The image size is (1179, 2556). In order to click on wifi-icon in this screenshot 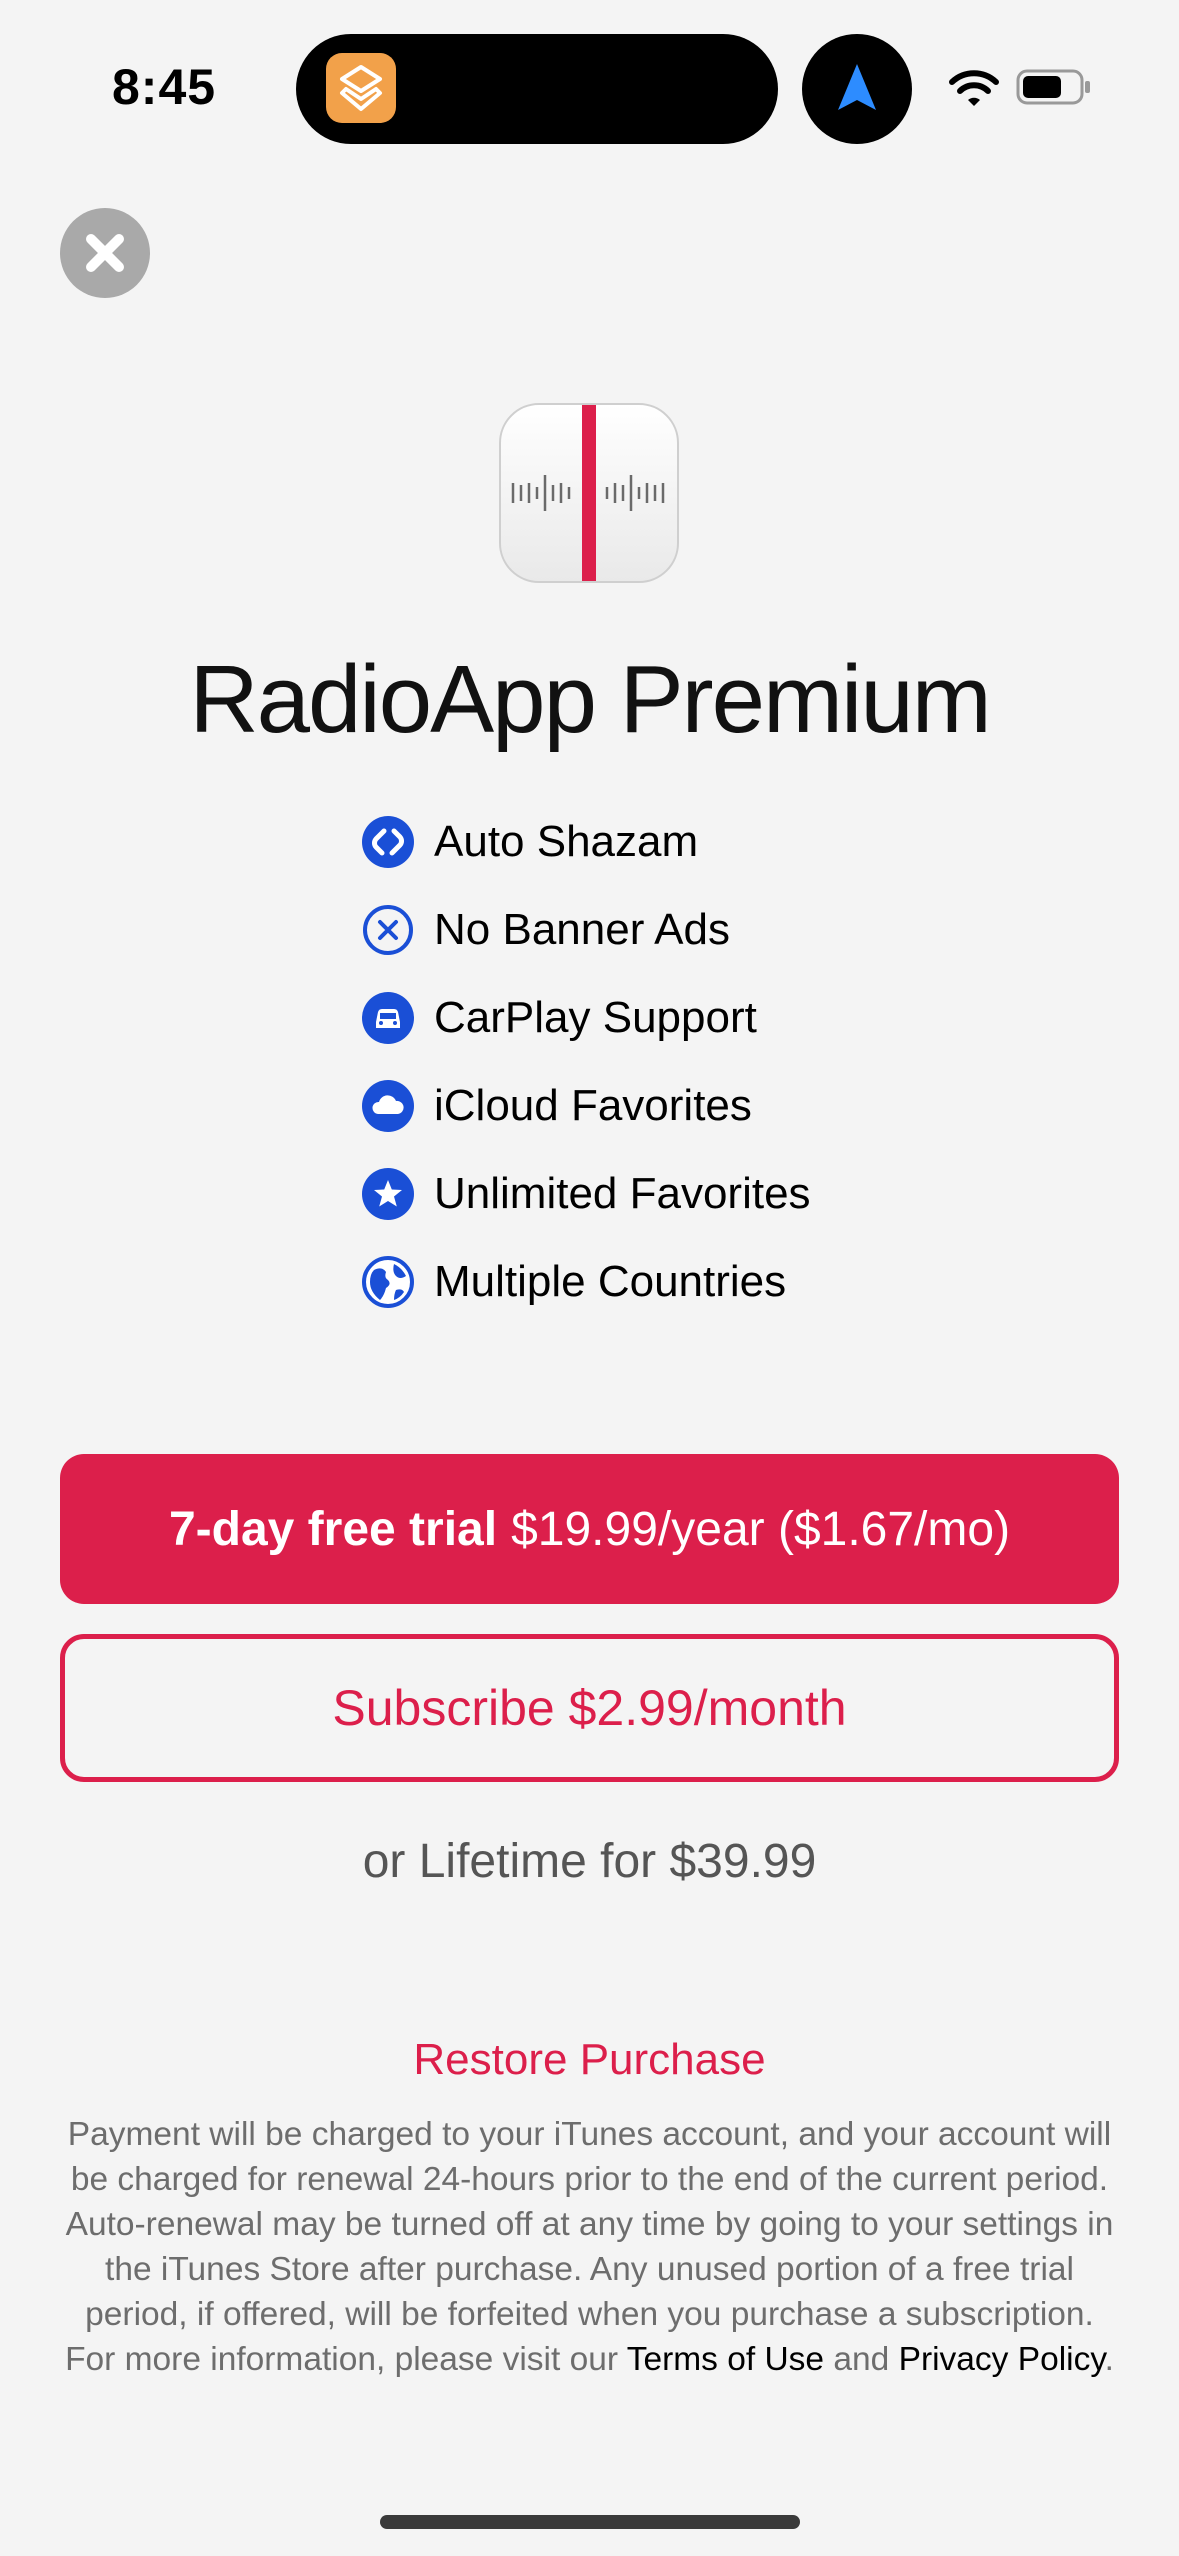, I will do `click(974, 88)`.